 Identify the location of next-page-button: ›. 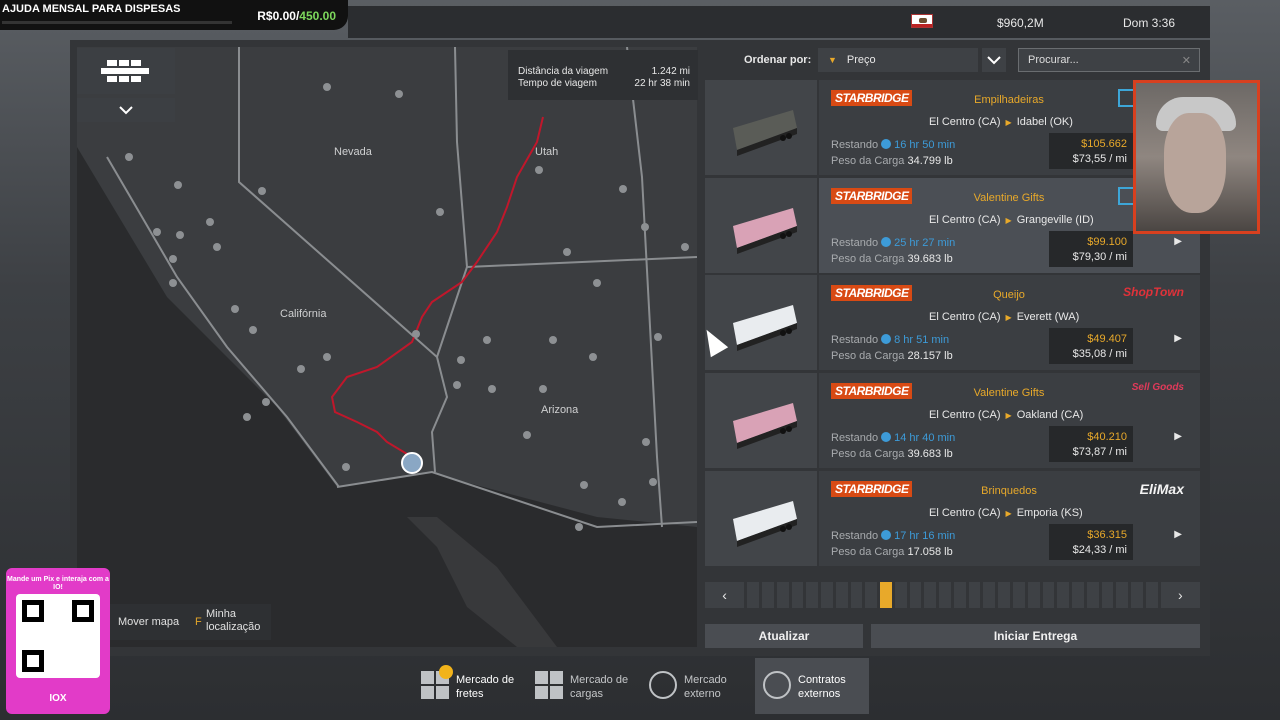
(1180, 595).